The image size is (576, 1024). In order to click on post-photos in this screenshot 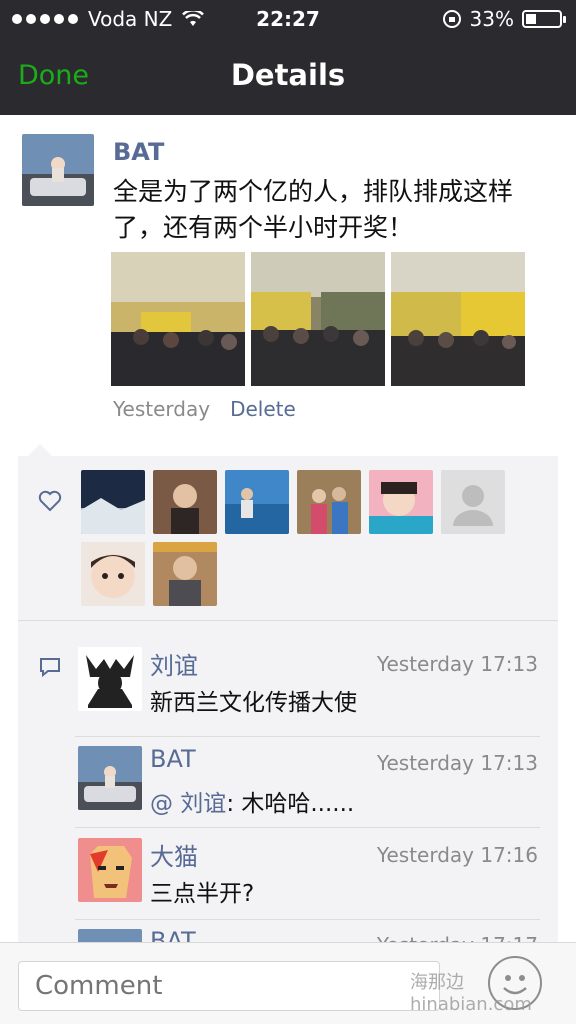, I will do `click(318, 319)`.